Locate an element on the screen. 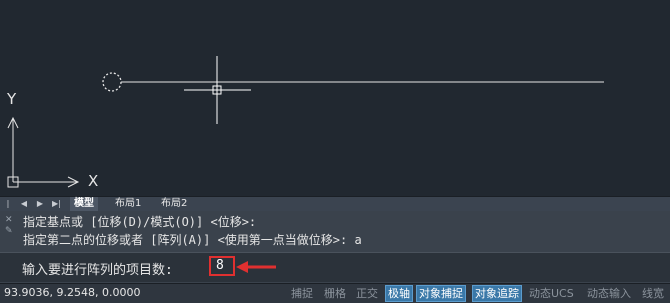  first-layout-icon: |◀ is located at coordinates (8, 208).